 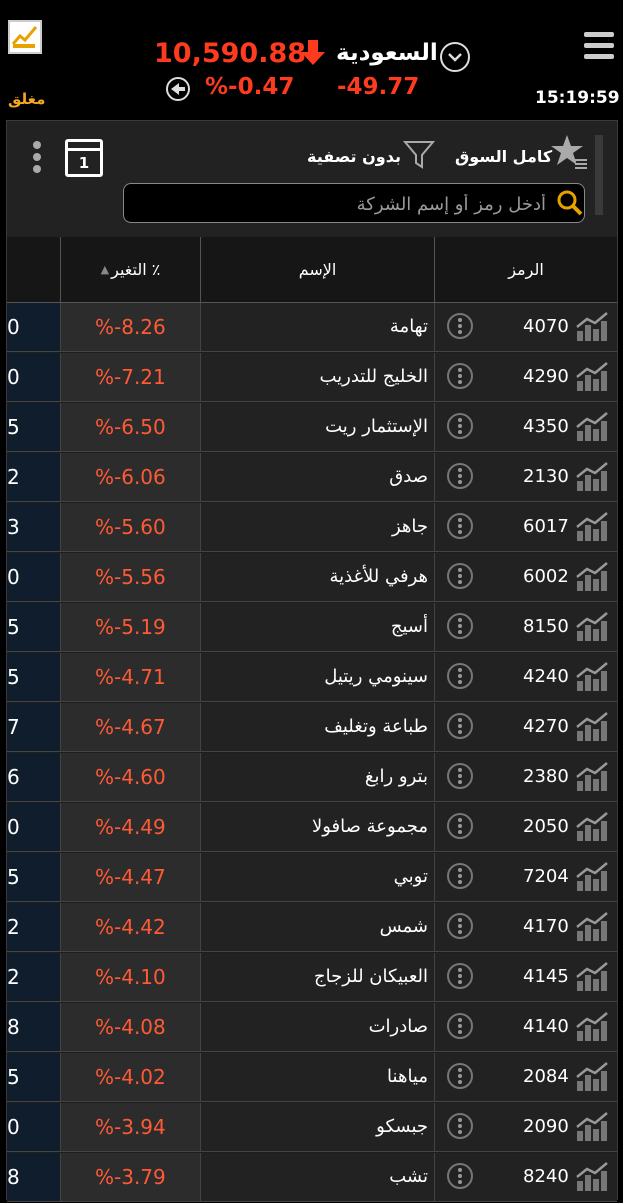 I want to click on name-cell: صادرات, so click(x=318, y=1027).